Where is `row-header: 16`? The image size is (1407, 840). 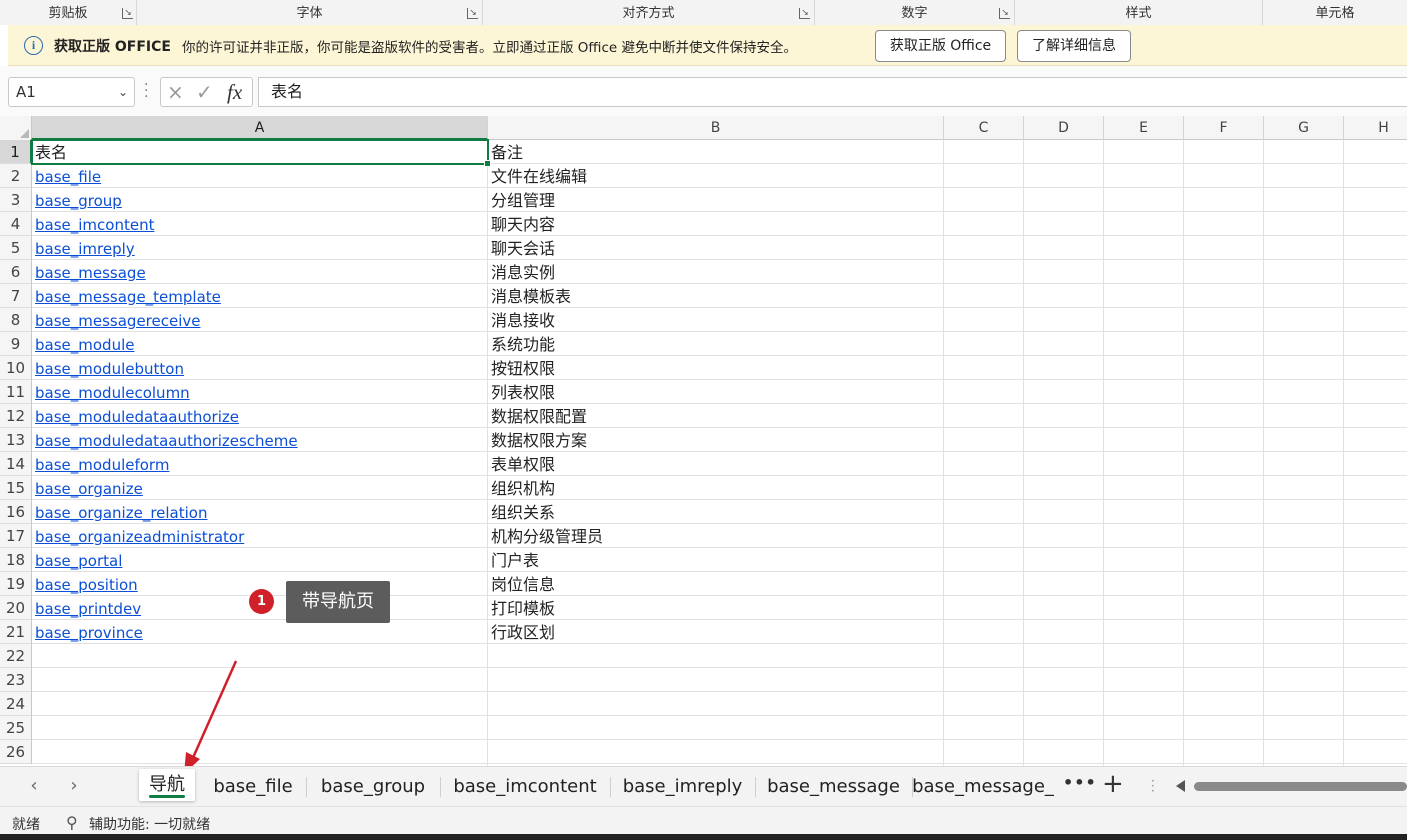
row-header: 16 is located at coordinates (16, 512).